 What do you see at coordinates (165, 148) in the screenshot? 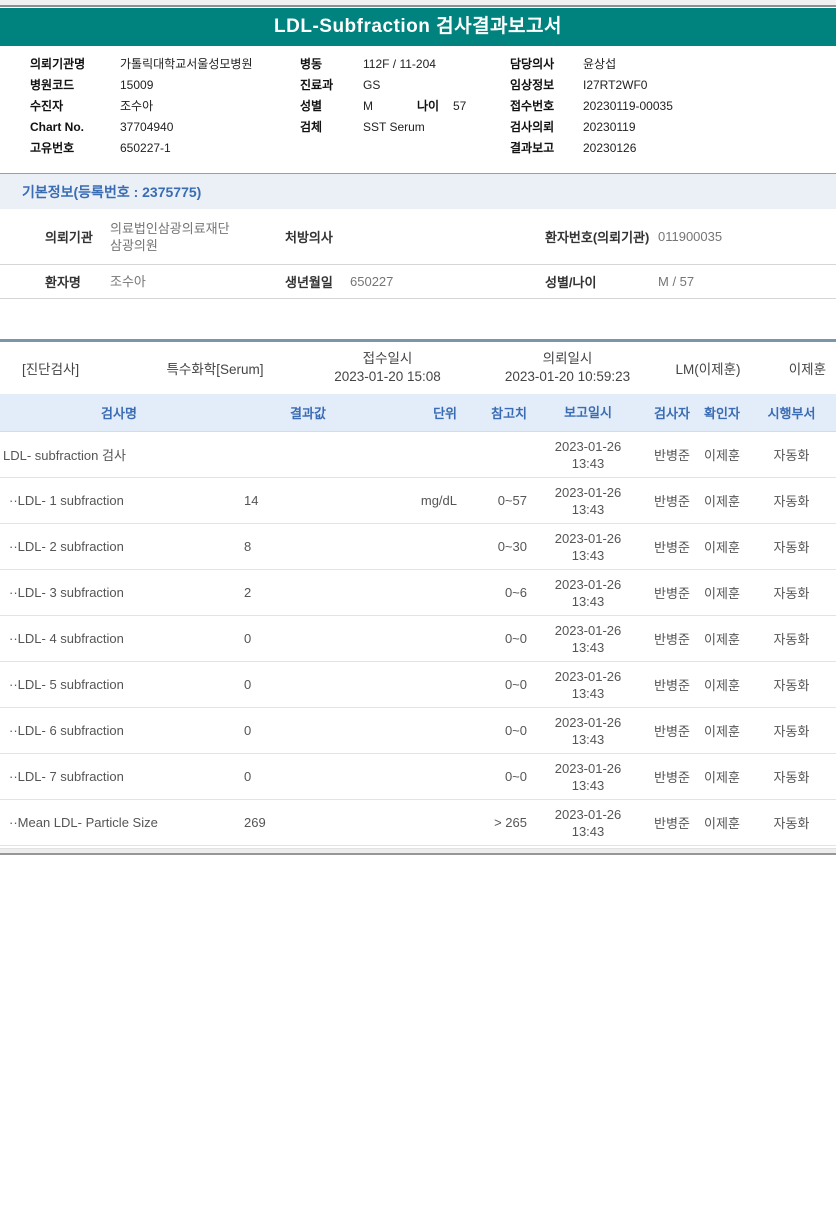
I see `info-row: 고유번호 650227-1` at bounding box center [165, 148].